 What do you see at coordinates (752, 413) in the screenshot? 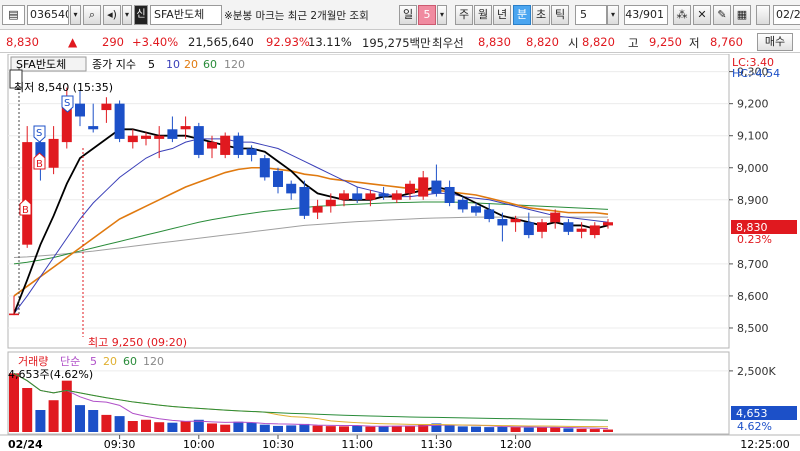
I see `volume-value-label: 4,653` at bounding box center [752, 413].